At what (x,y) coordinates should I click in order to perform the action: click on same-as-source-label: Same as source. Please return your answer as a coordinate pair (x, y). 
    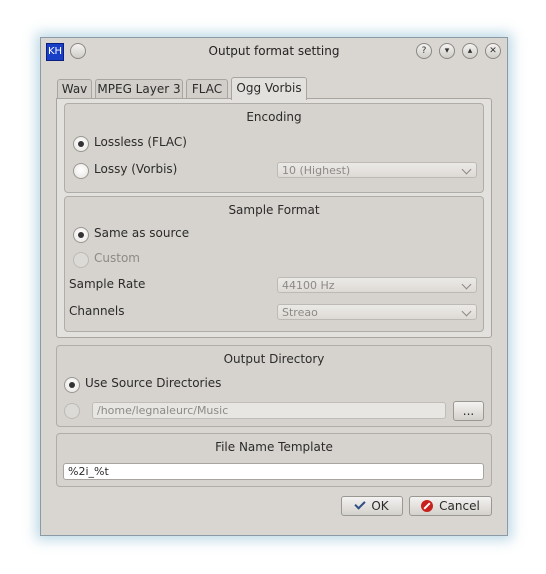
    Looking at the image, I should click on (141, 233).